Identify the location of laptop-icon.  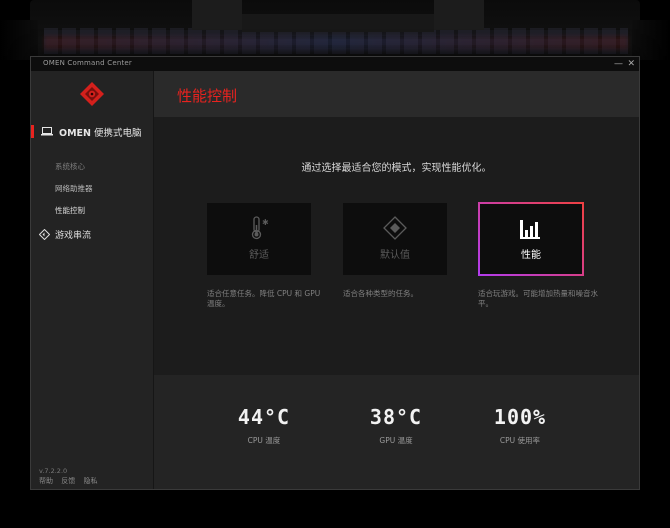
(47, 131).